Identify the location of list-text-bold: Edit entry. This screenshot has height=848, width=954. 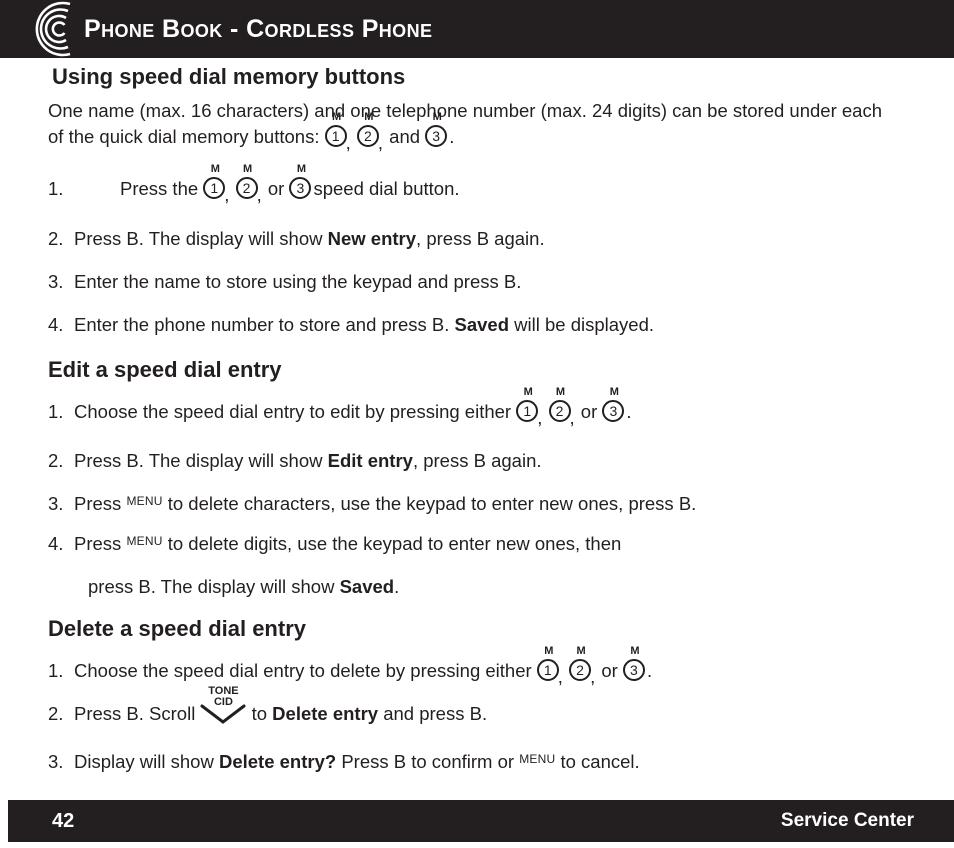
(370, 460).